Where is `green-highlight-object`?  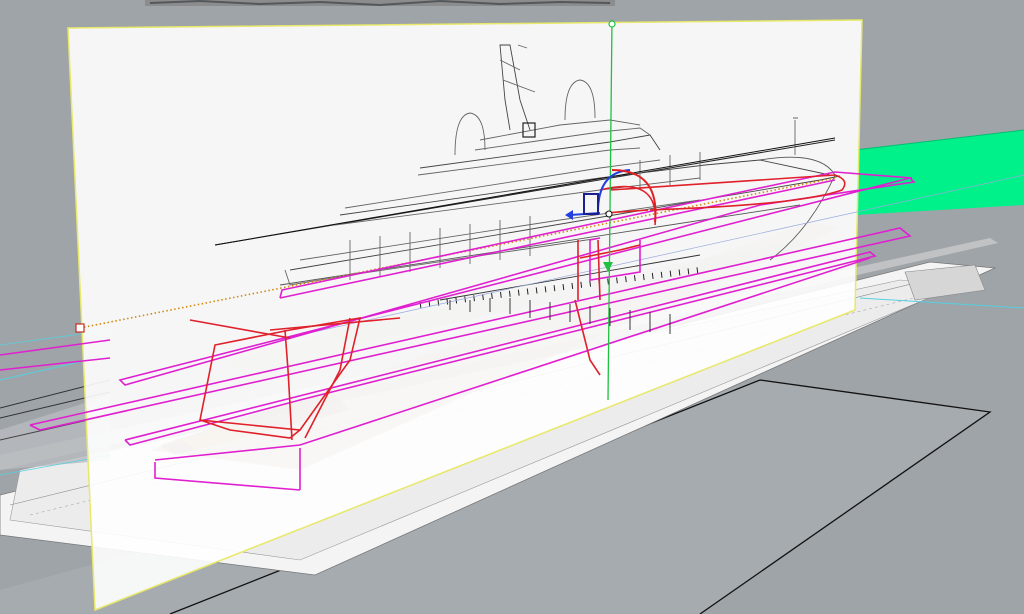
green-highlight-object is located at coordinates (939, 172).